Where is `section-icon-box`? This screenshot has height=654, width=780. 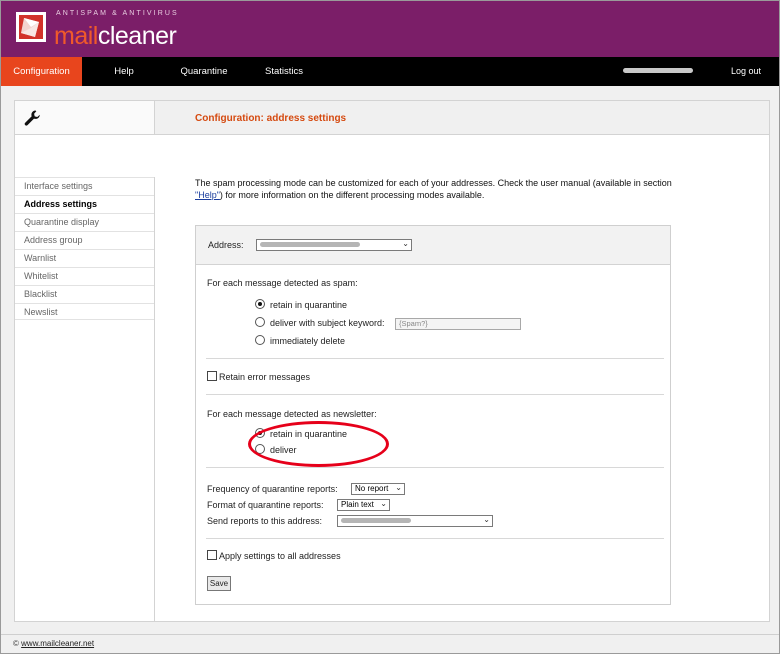
section-icon-box is located at coordinates (85, 117).